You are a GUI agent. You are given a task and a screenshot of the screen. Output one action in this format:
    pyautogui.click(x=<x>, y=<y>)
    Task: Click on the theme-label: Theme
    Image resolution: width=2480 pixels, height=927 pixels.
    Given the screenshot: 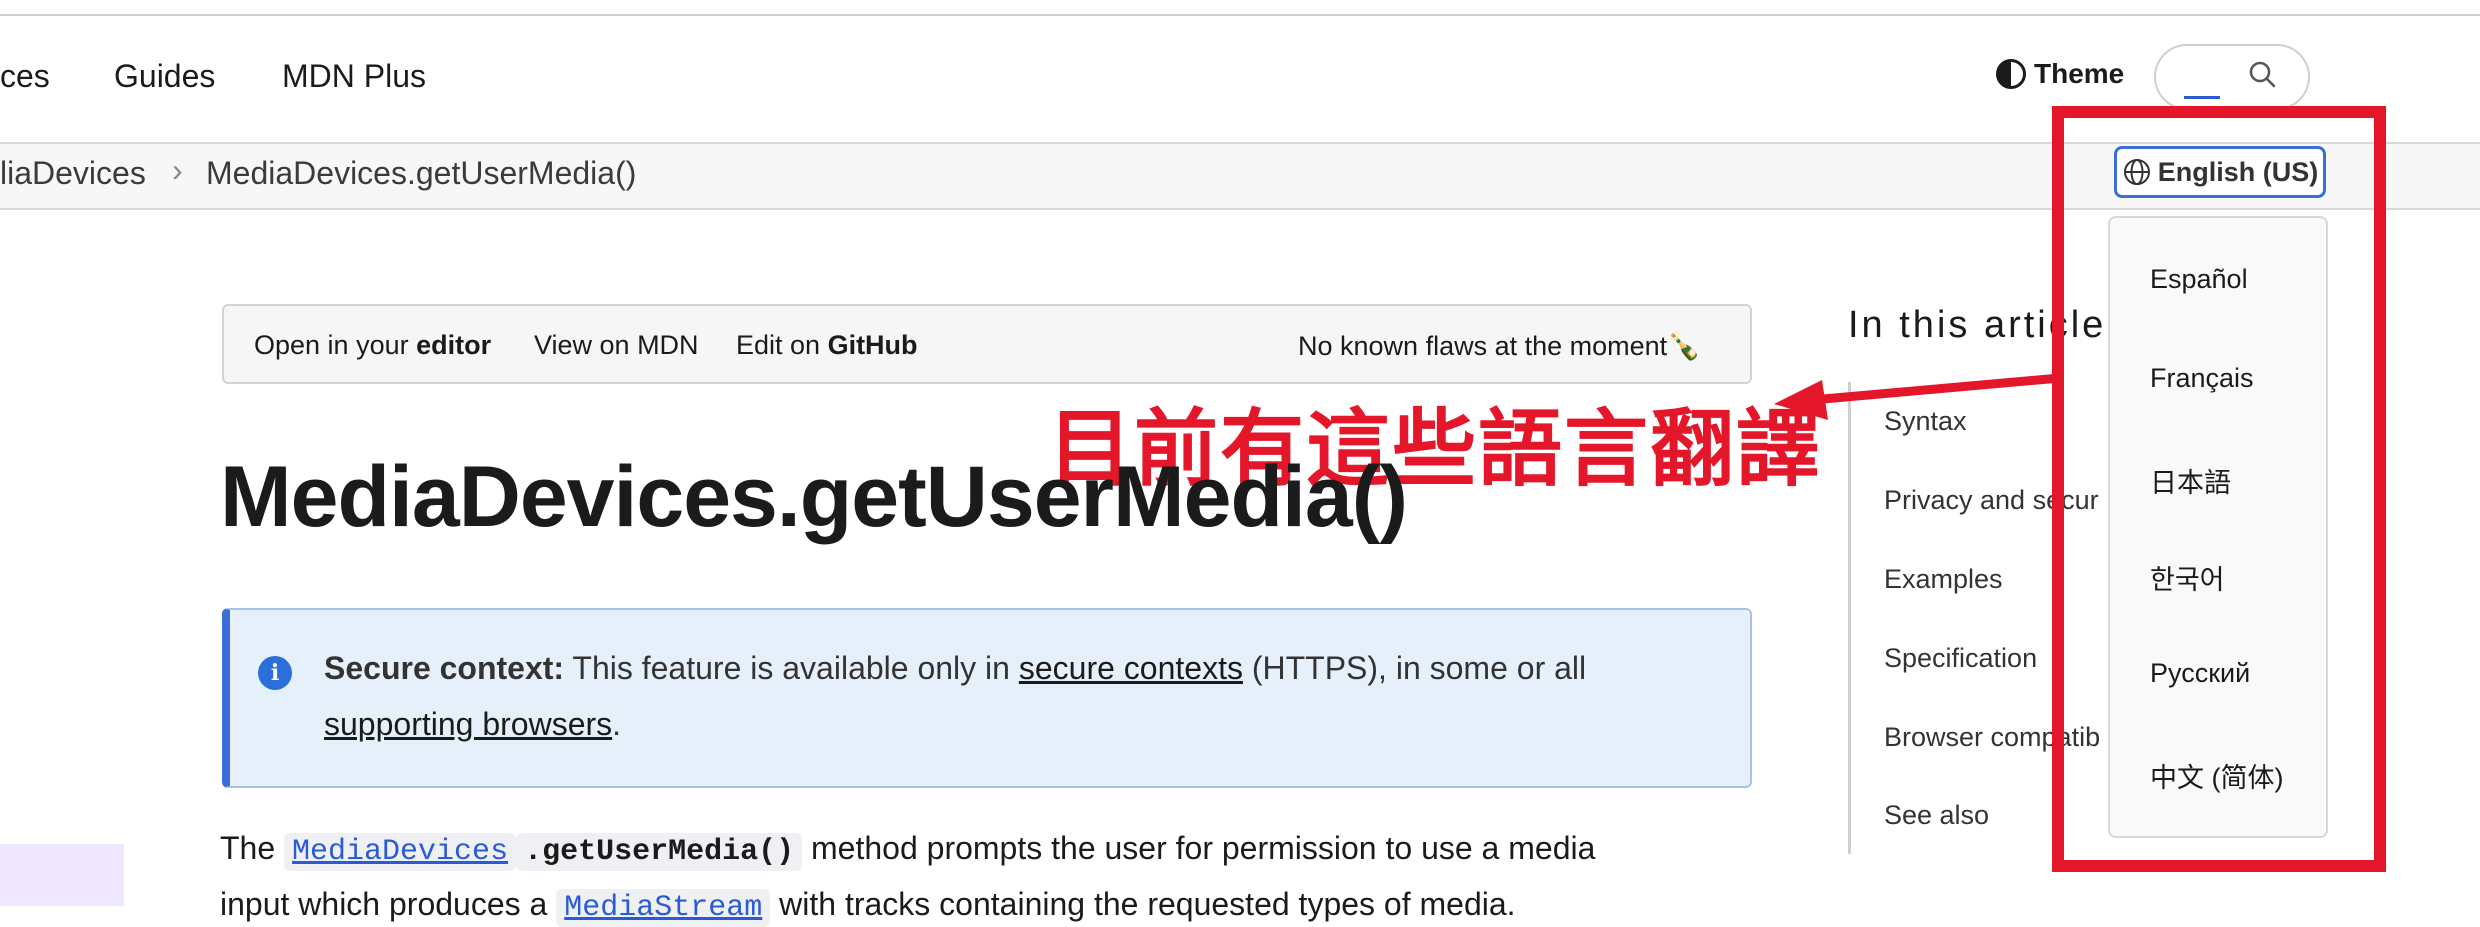 What is the action you would take?
    pyautogui.click(x=2079, y=73)
    